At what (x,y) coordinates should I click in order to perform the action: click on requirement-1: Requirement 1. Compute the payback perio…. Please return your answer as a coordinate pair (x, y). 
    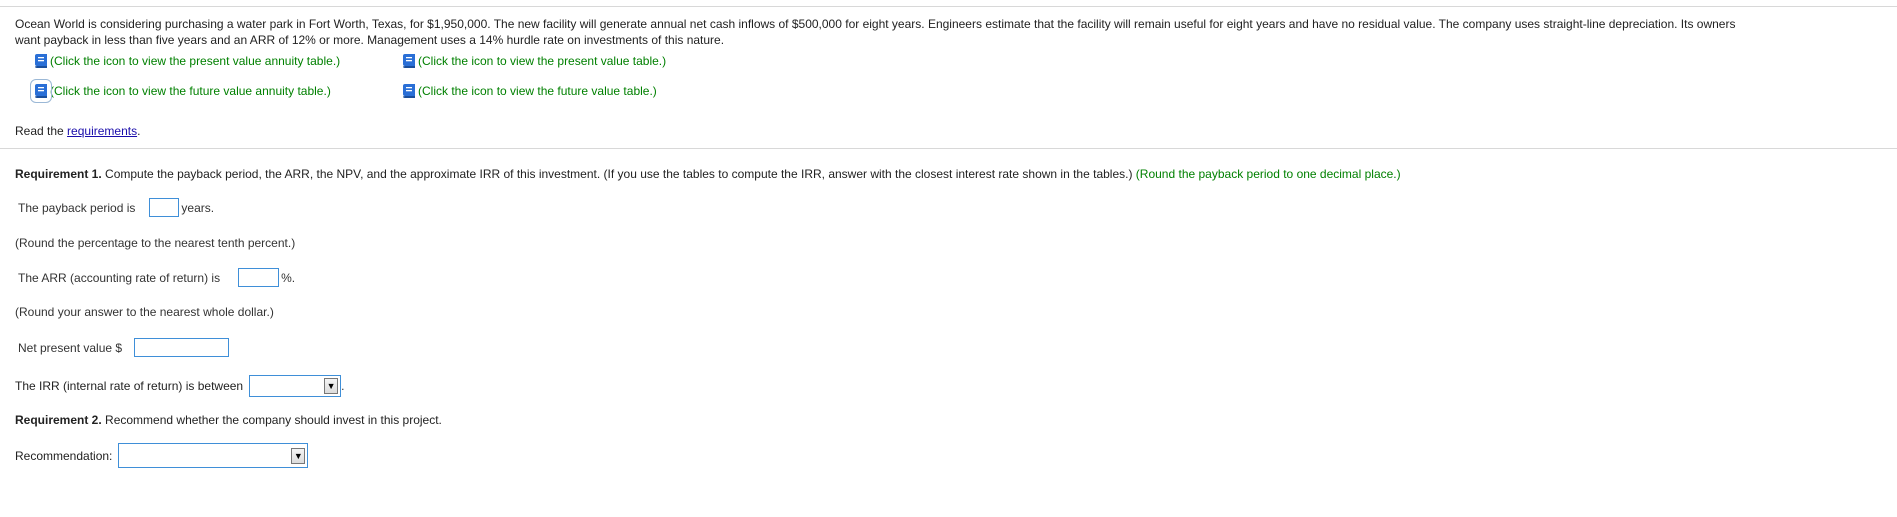
    Looking at the image, I should click on (708, 174).